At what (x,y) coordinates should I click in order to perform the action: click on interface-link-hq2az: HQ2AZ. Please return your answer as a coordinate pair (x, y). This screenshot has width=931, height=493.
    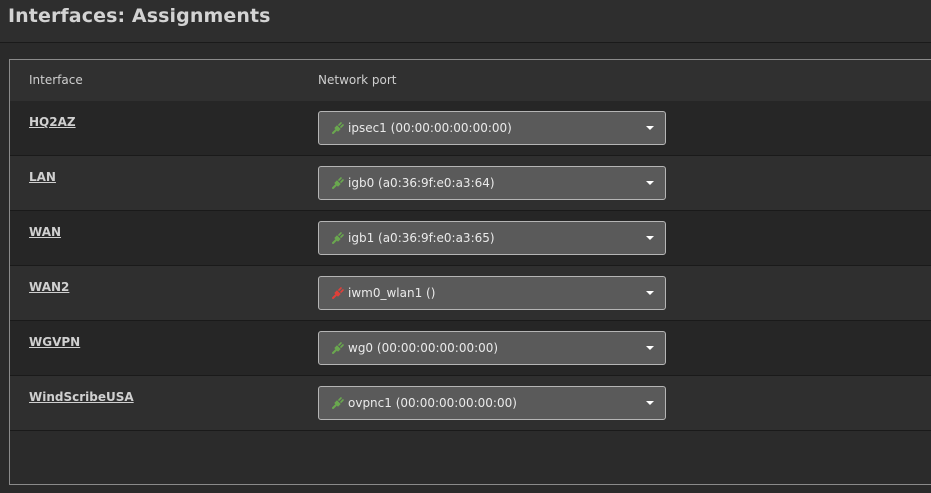
    Looking at the image, I should click on (52, 122).